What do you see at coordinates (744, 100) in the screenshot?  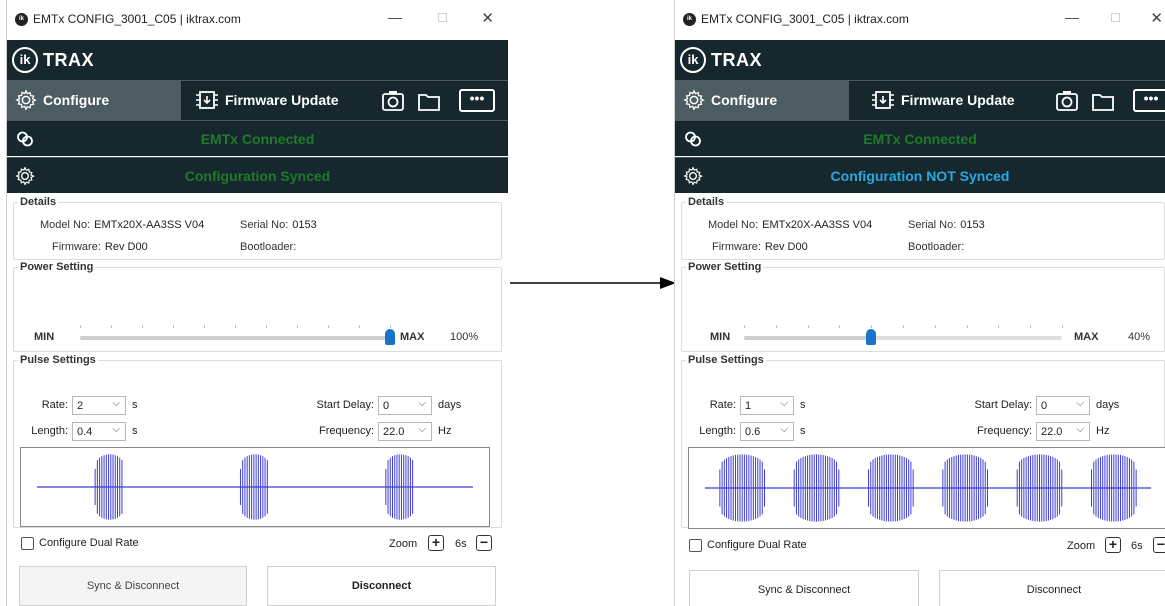 I see `tab-configure-label: Configure` at bounding box center [744, 100].